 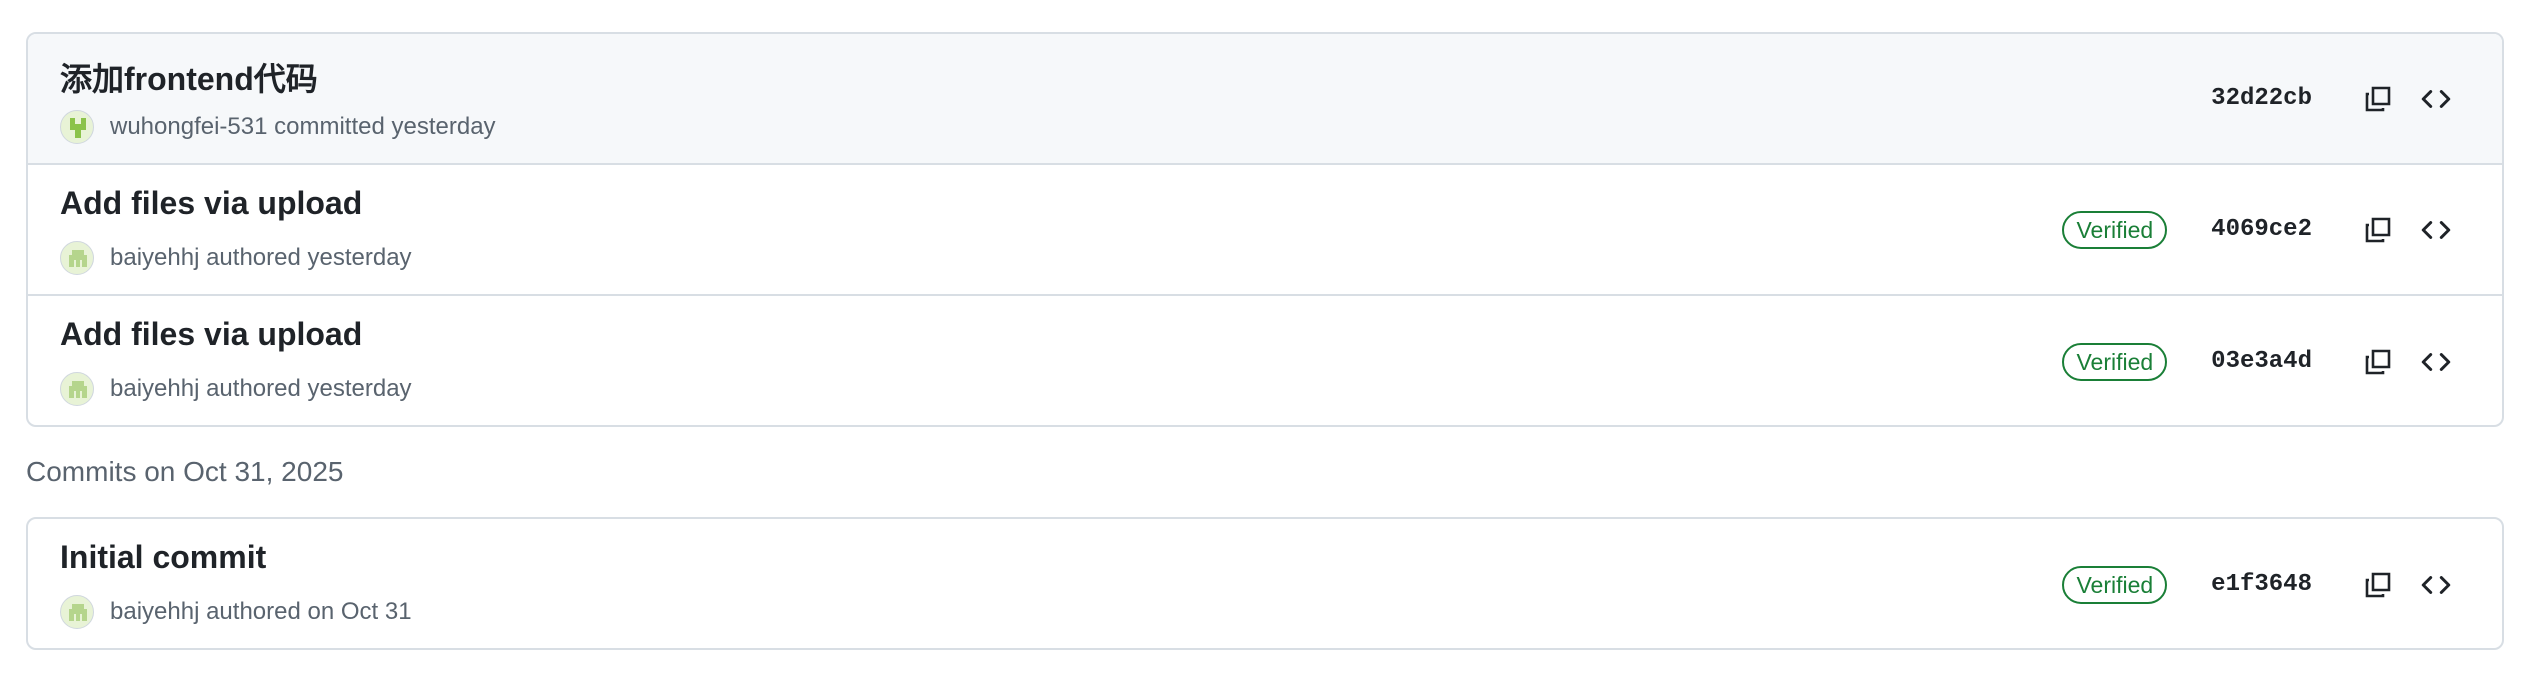 What do you see at coordinates (185, 471) in the screenshot?
I see `commit-date-heading: Commits on Oct 31, 2025` at bounding box center [185, 471].